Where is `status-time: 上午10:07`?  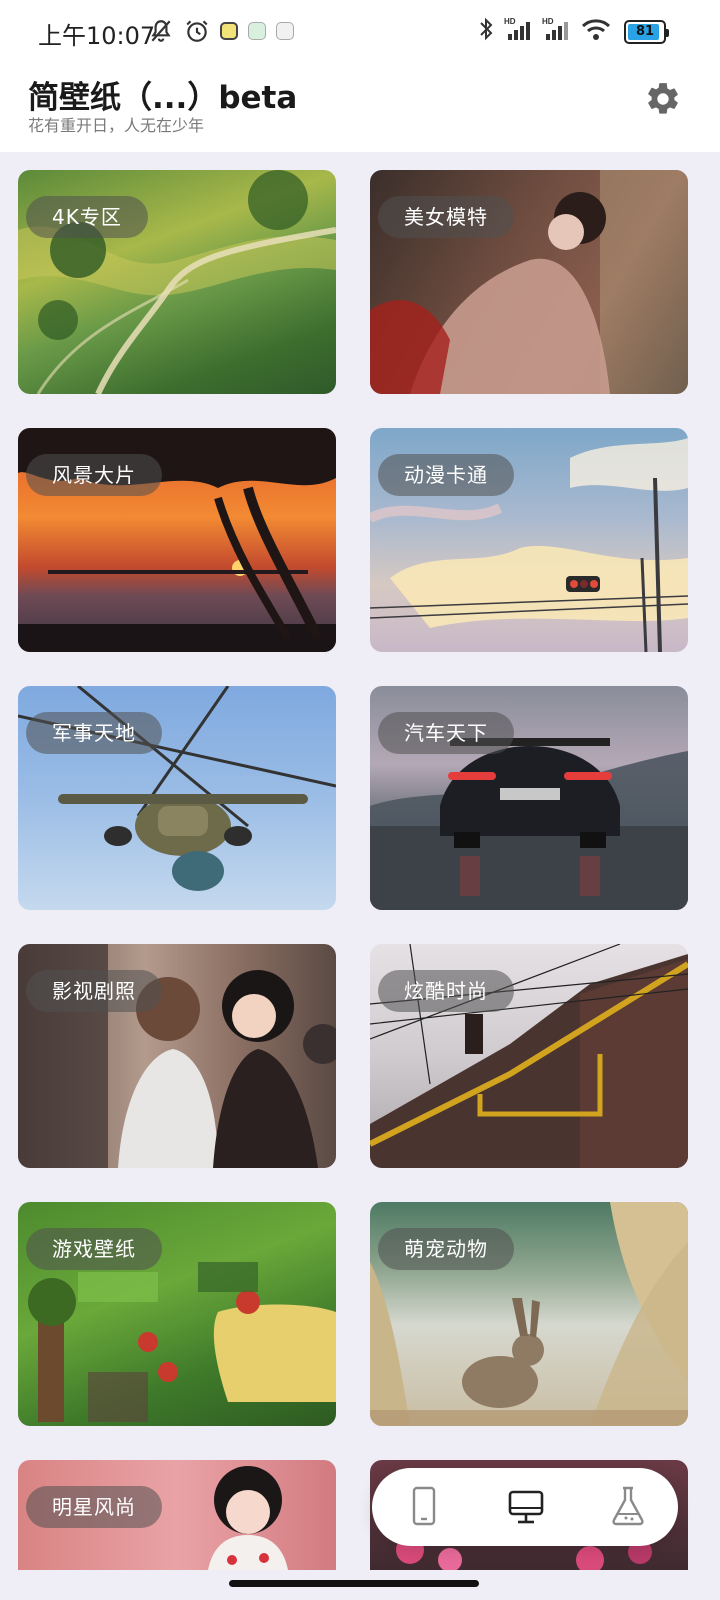
status-time: 上午10:07 is located at coordinates (97, 36).